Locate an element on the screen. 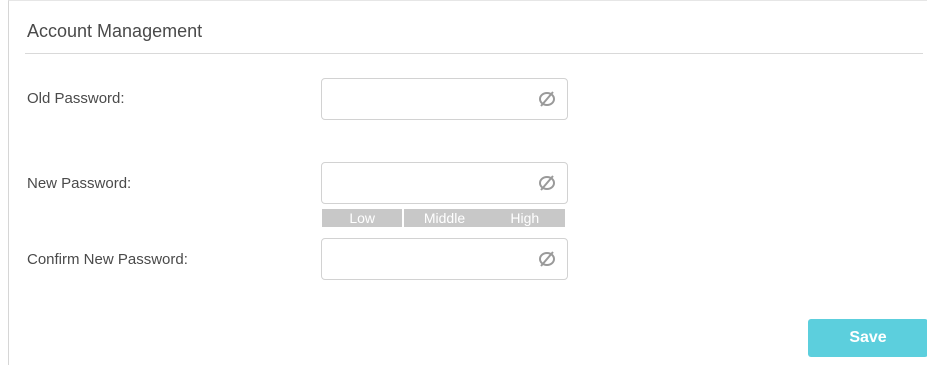 The height and width of the screenshot is (365, 927). new-password-input is located at coordinates (424, 183).